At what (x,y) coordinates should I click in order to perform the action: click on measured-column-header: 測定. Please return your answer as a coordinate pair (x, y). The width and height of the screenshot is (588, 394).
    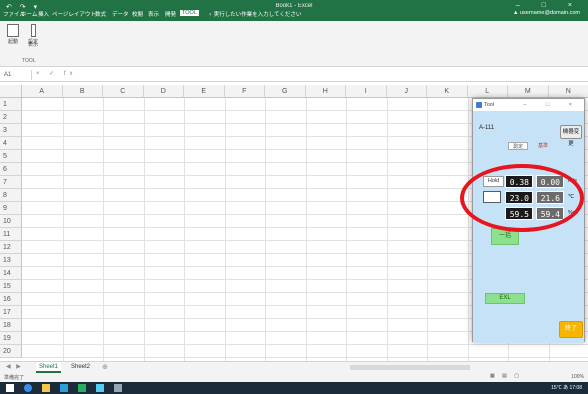
    Looking at the image, I should click on (518, 146).